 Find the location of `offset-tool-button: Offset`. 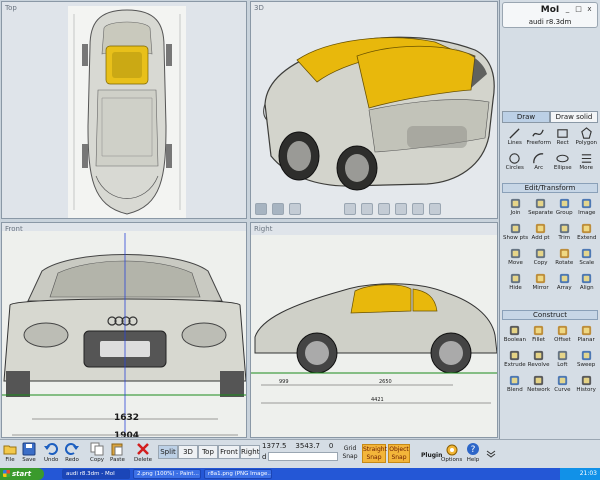

offset-tool-button: Offset is located at coordinates (563, 335).